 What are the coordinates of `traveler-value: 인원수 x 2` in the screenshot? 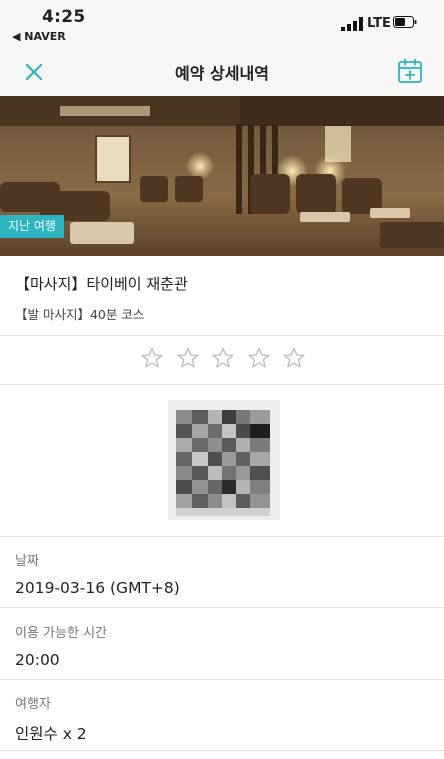 It's located at (51, 734).